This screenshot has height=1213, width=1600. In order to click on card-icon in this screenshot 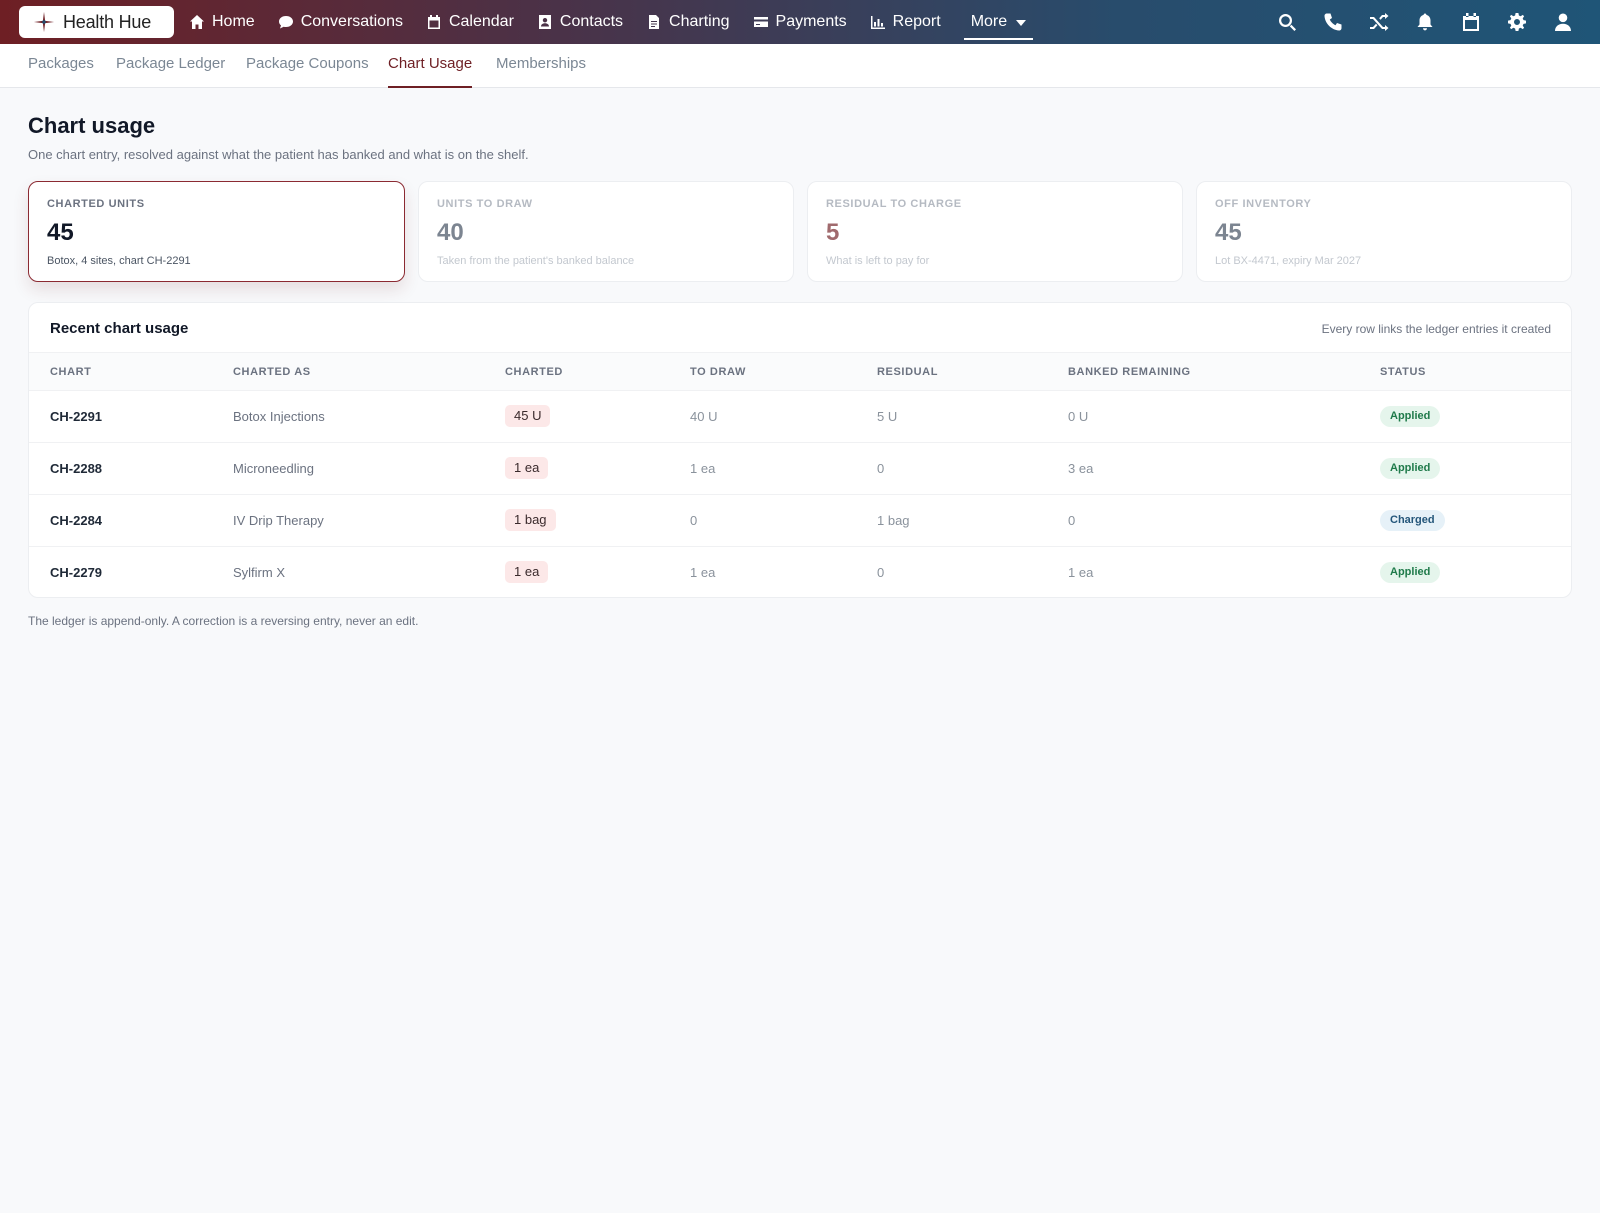, I will do `click(760, 22)`.